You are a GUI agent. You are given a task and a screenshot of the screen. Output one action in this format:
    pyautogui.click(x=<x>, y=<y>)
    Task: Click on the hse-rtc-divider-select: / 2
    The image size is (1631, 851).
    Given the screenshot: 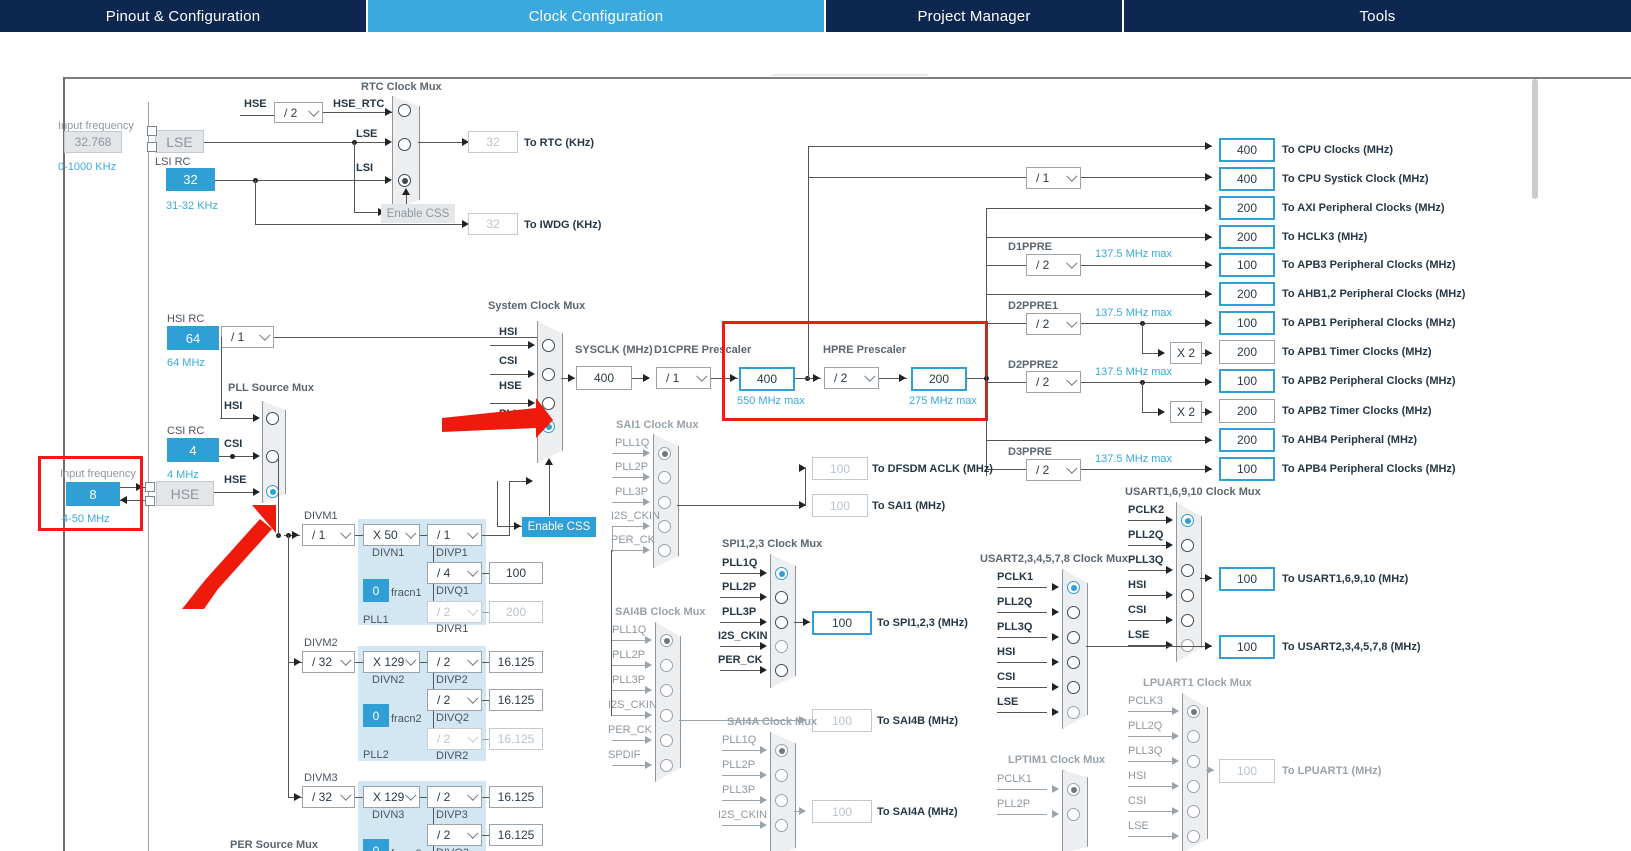 What is the action you would take?
    pyautogui.click(x=298, y=112)
    